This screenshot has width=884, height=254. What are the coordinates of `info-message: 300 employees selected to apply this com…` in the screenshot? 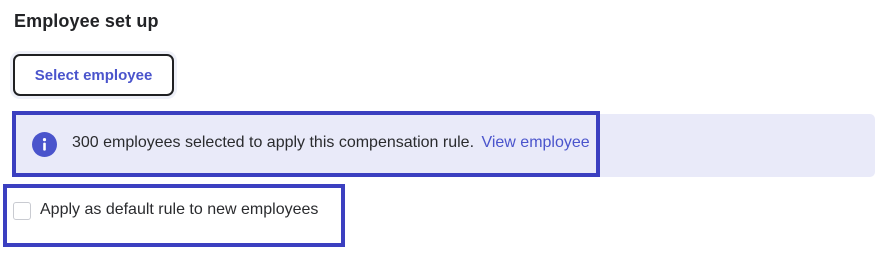 It's located at (331, 143).